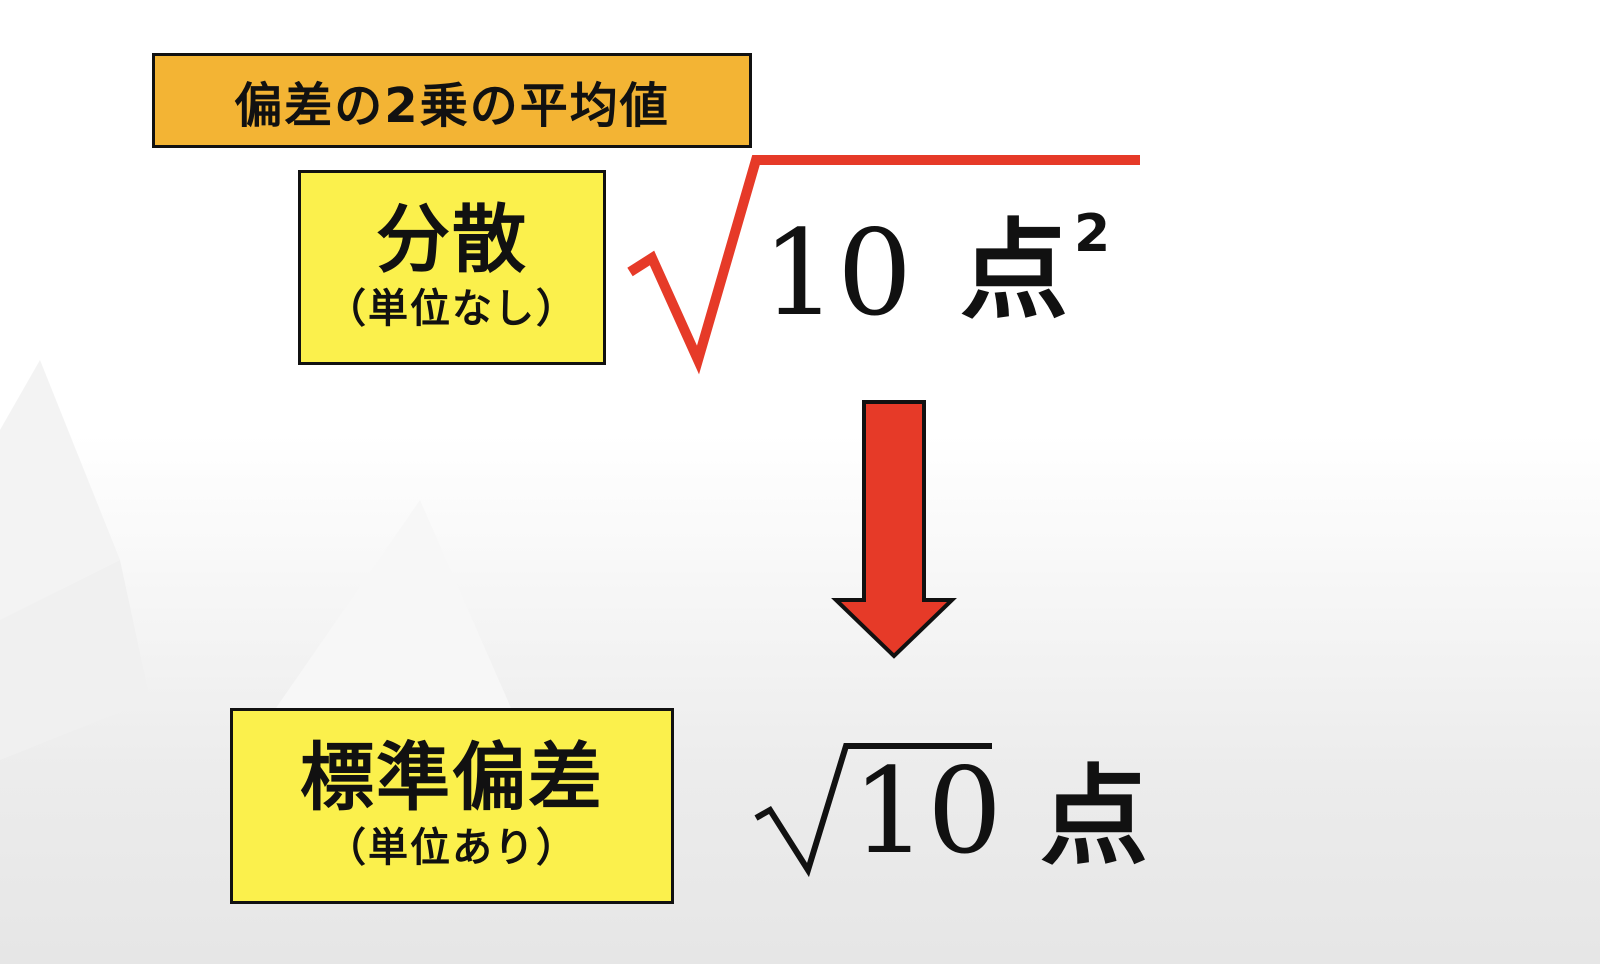 The width and height of the screenshot is (1600, 964). Describe the element at coordinates (837, 273) in the screenshot. I see `variance-radicand: 10` at that location.